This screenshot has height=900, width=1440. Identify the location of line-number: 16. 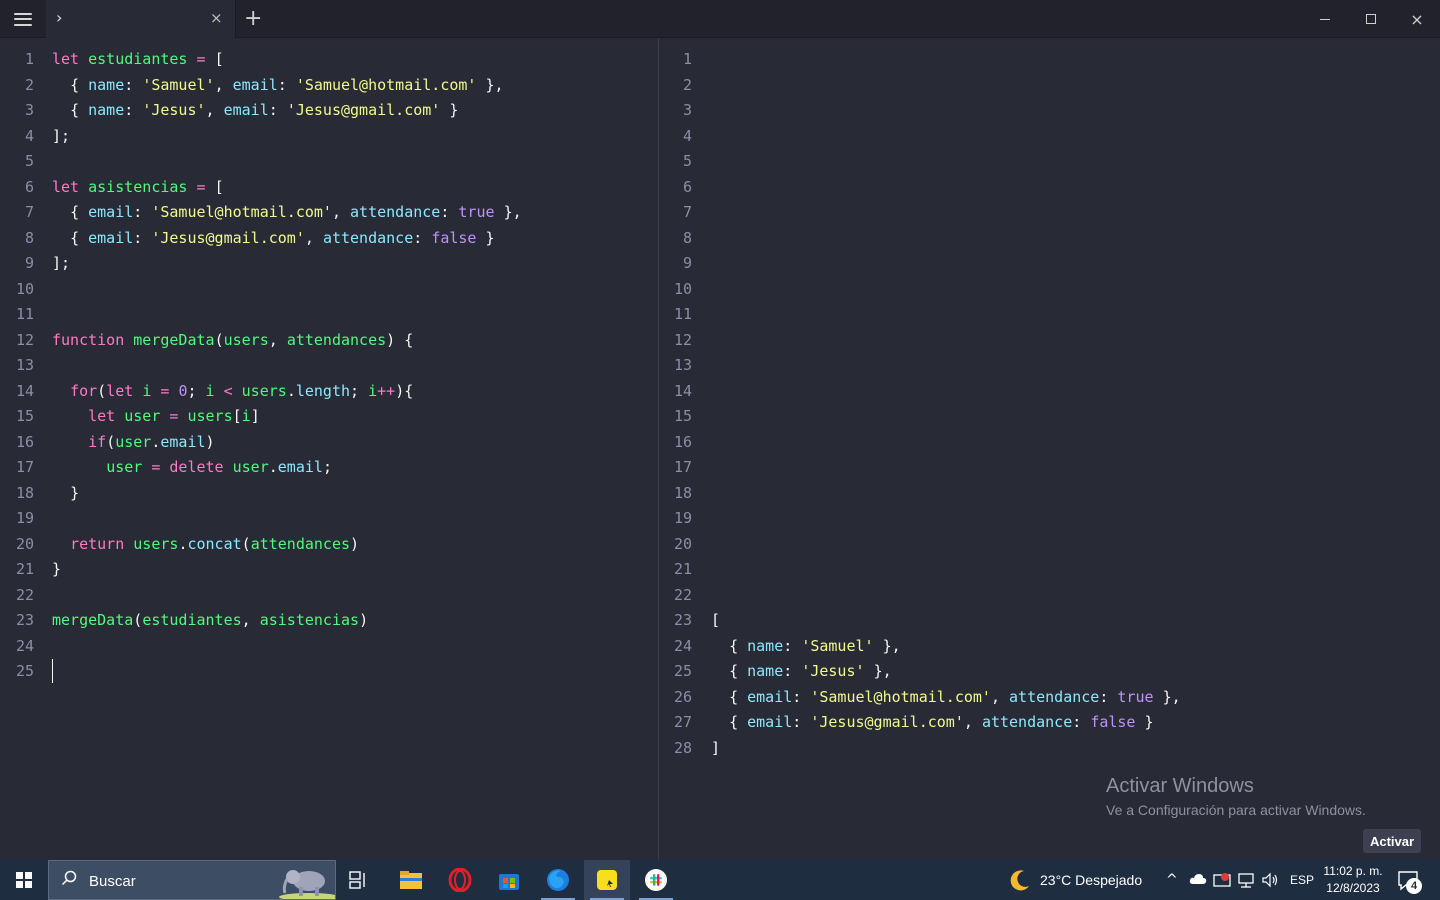
(24, 441).